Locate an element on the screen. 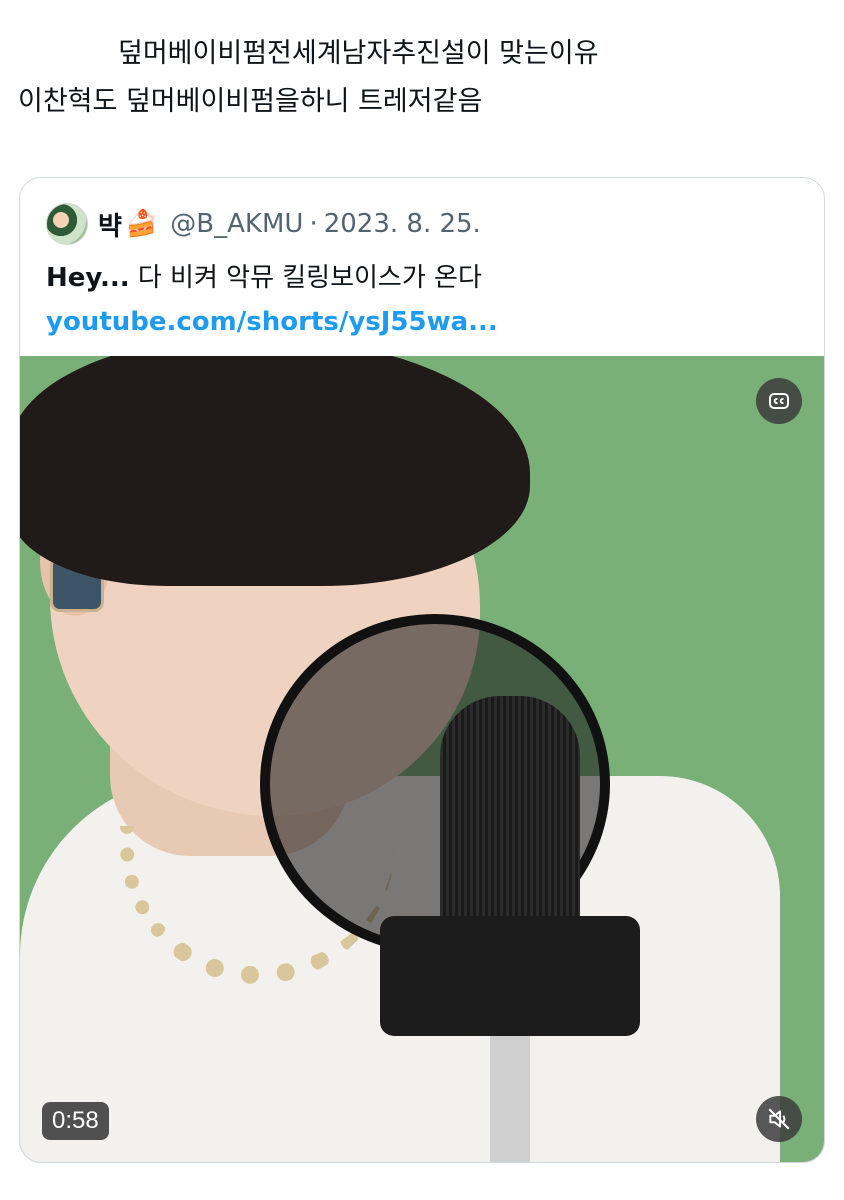 The image size is (844, 1200). quoted-post-text: Hey... 다 비켜 악뮤 킬링보이스가 온다 is located at coordinates (264, 278).